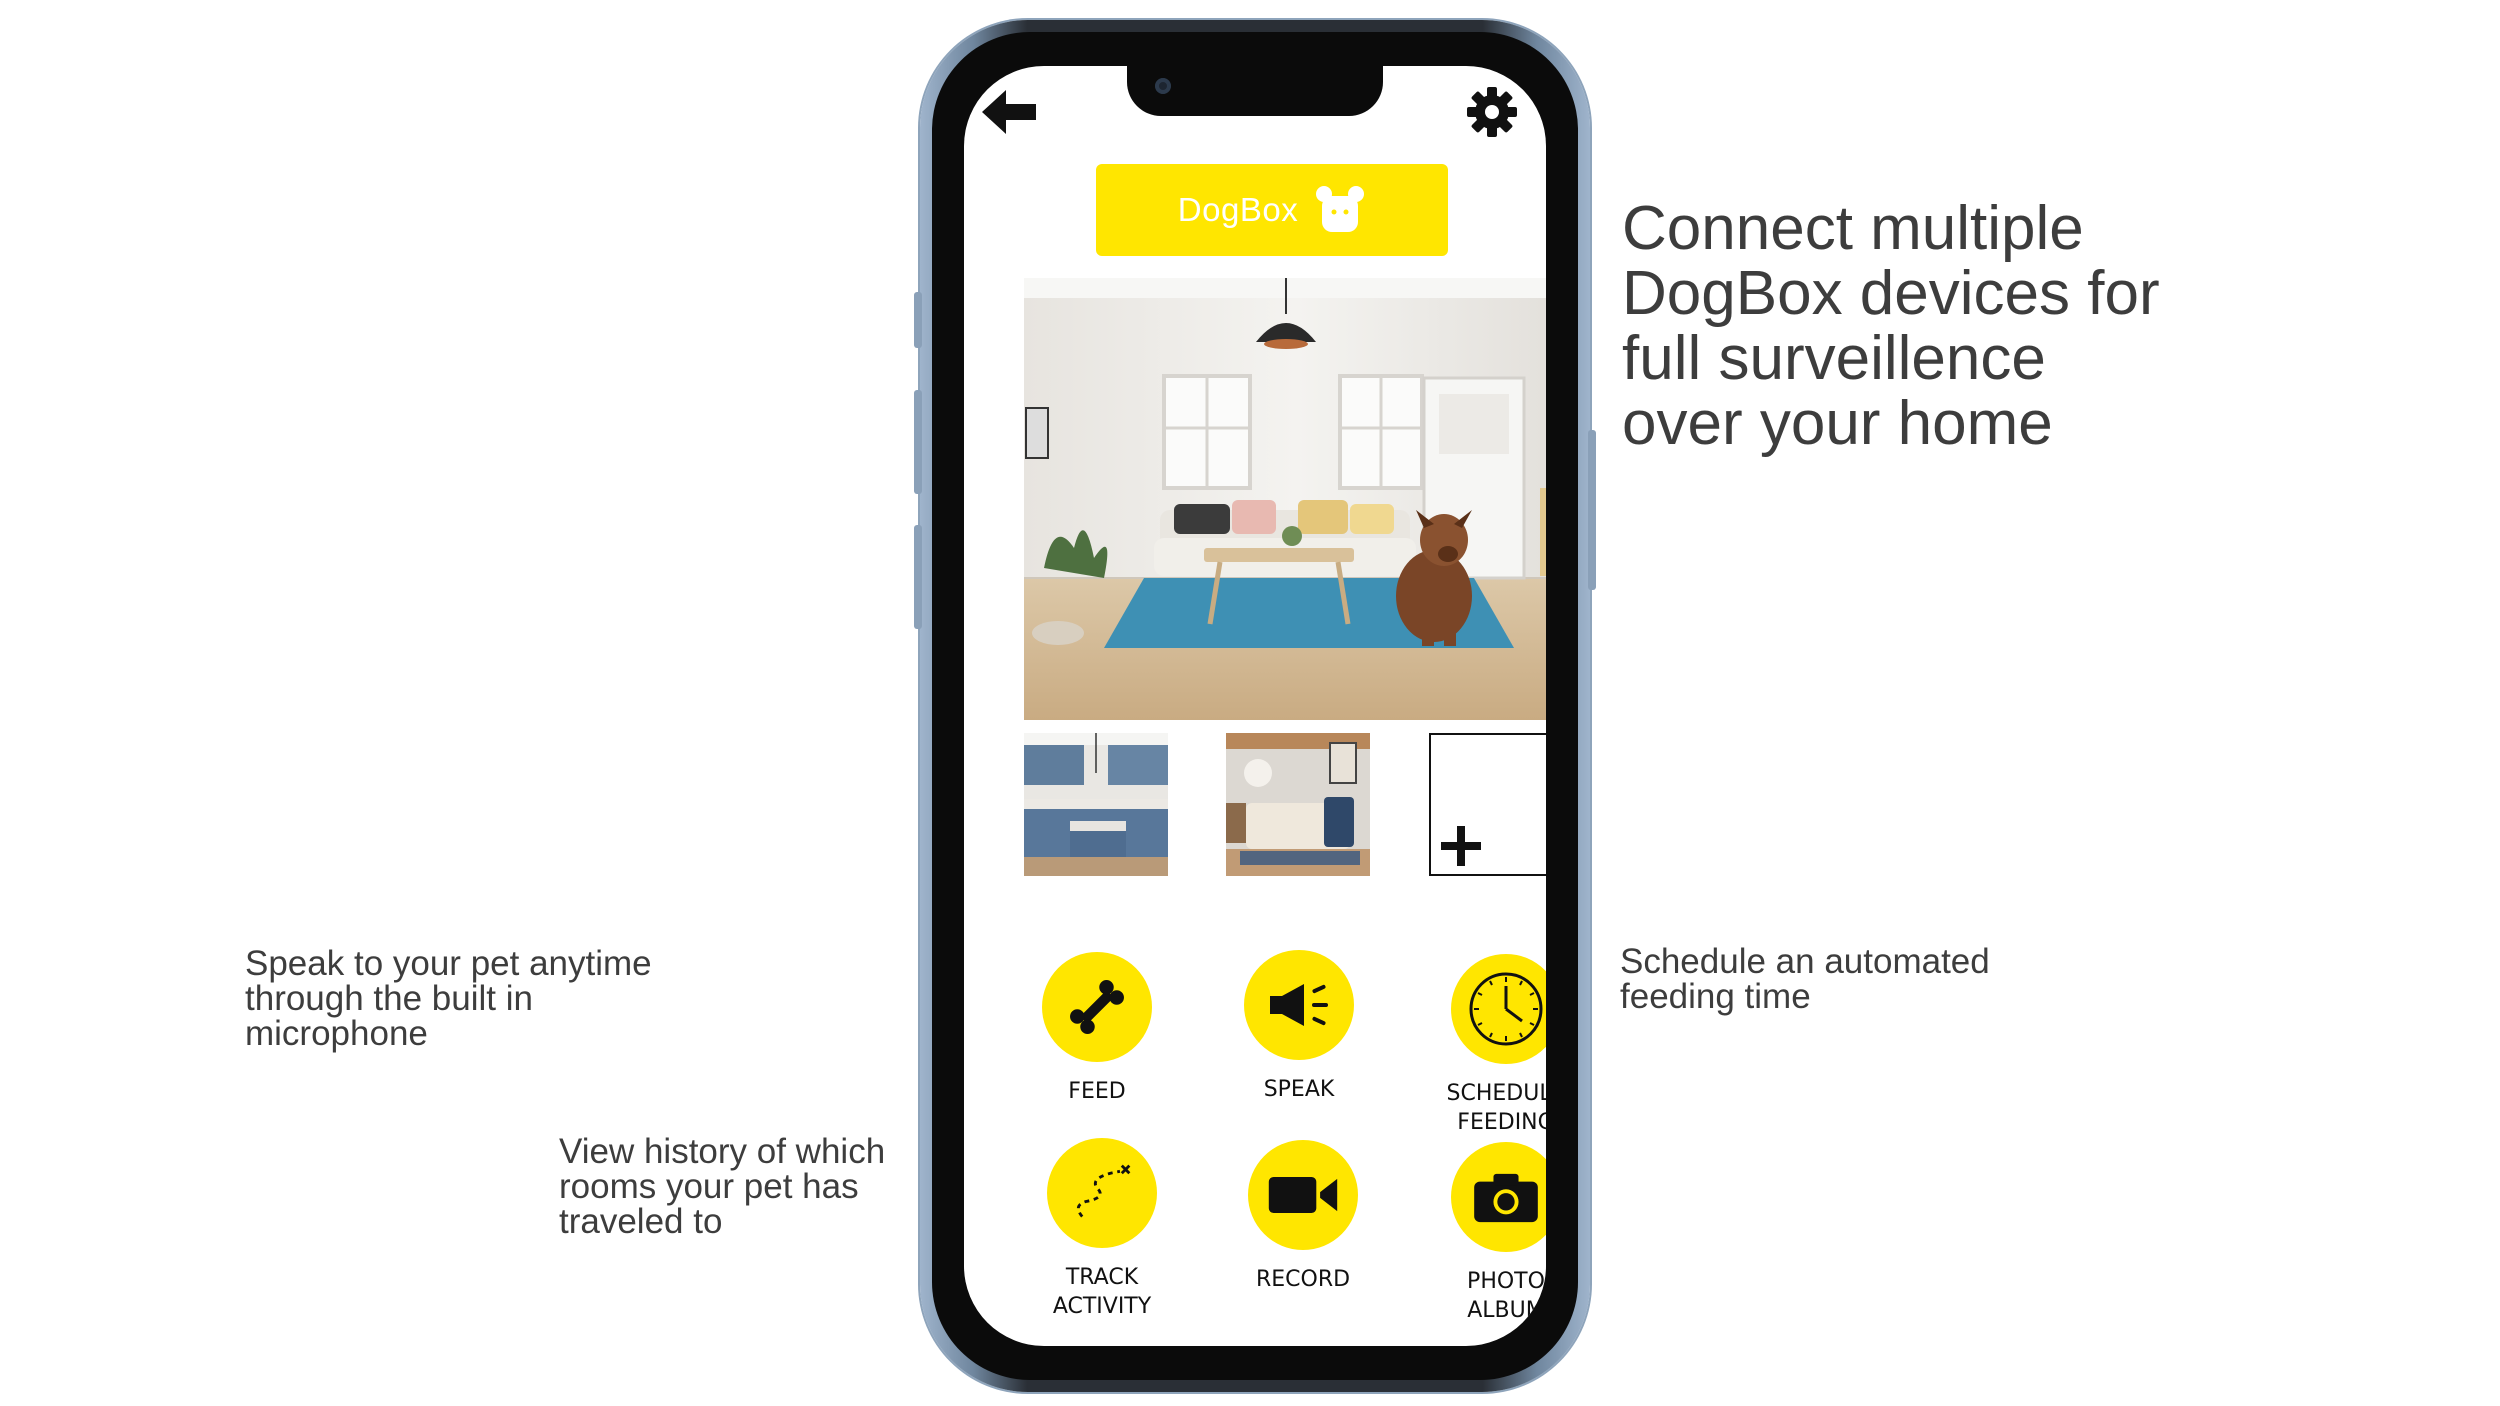 The height and width of the screenshot is (1406, 2500). I want to click on phone-mute-switch, so click(918, 320).